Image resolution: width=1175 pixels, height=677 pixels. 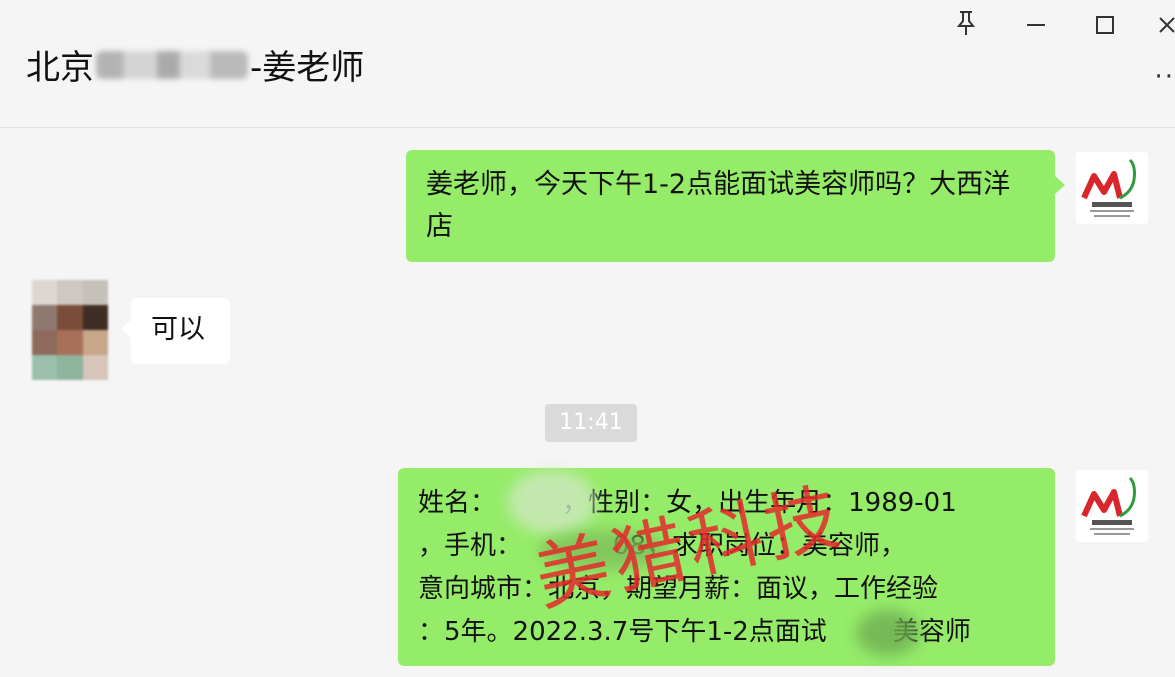 I want to click on redaction-blur, so click(x=888, y=633).